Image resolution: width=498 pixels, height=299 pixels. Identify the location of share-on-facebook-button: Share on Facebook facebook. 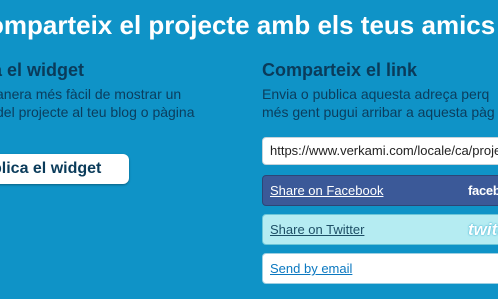
(380, 190).